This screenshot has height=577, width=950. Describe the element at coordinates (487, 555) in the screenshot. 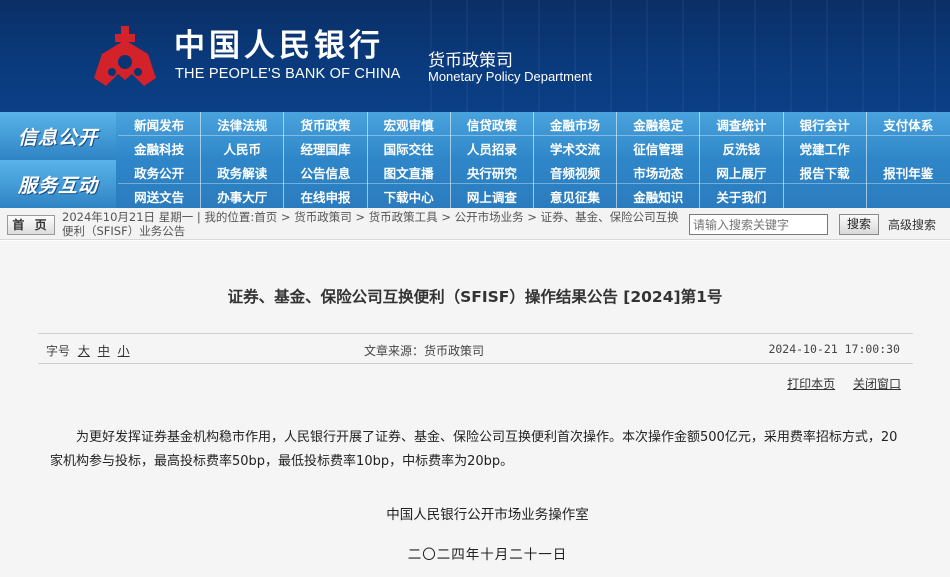

I see `article-sign-date: 二〇二四年十月二十一日` at that location.